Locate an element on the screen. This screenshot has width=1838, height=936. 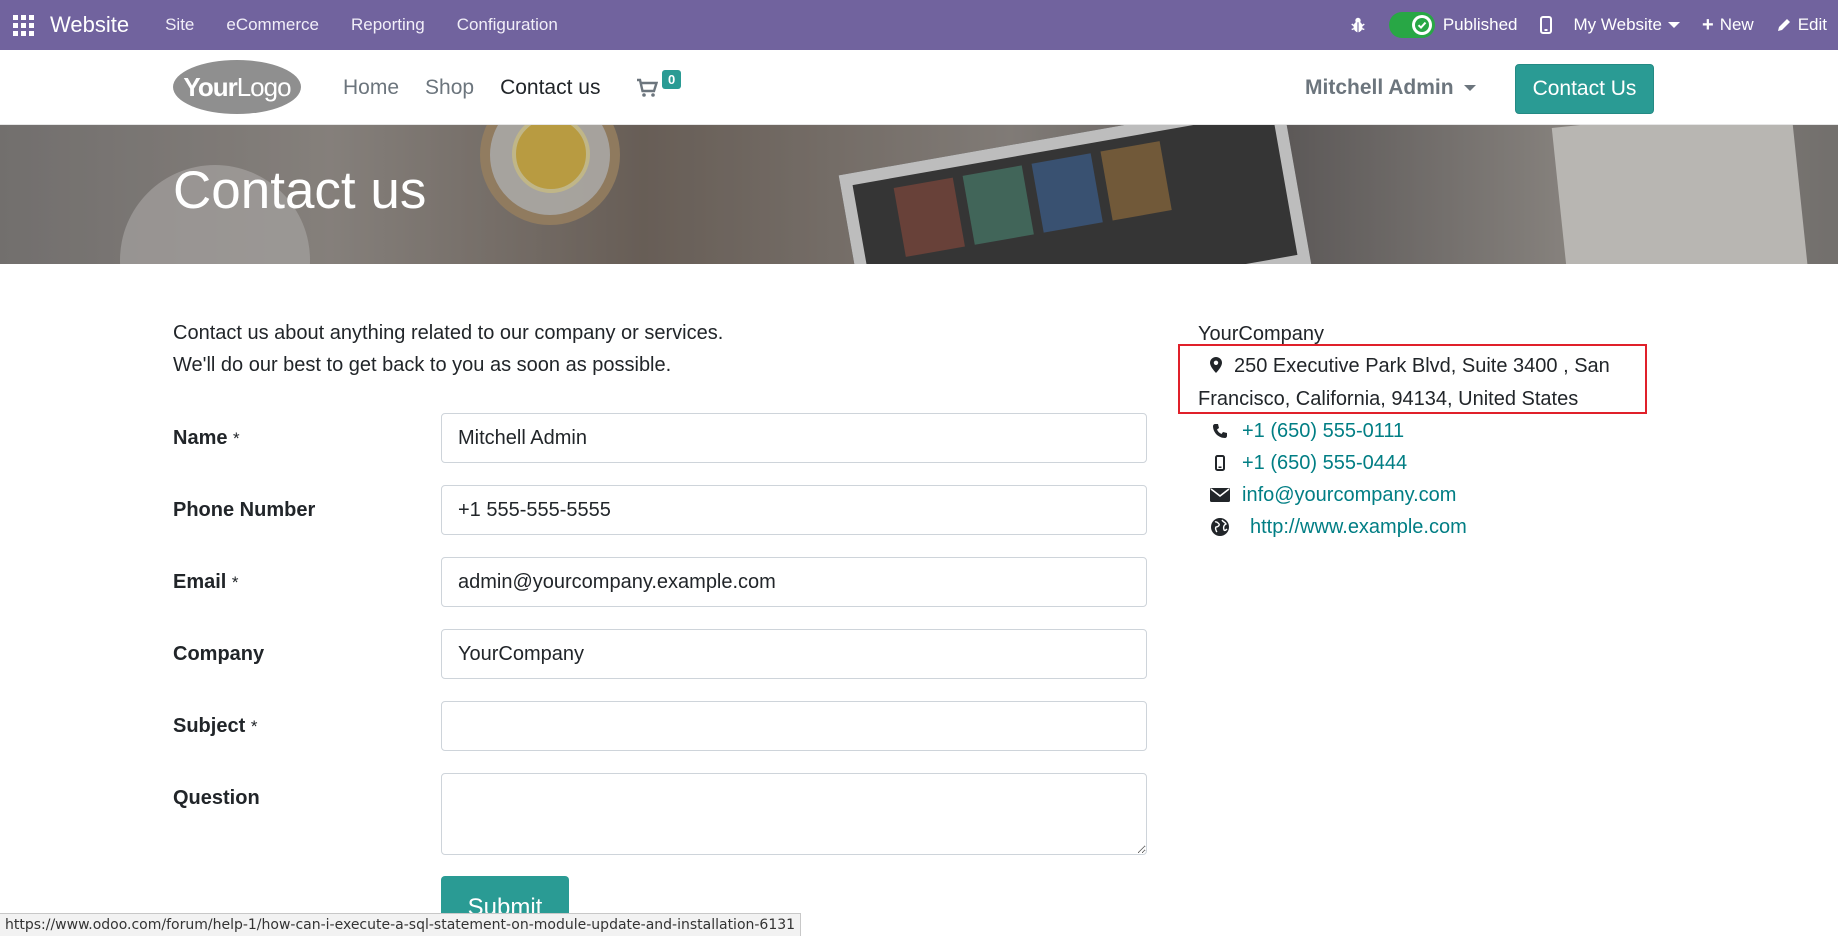
name-label: Name * is located at coordinates (206, 438).